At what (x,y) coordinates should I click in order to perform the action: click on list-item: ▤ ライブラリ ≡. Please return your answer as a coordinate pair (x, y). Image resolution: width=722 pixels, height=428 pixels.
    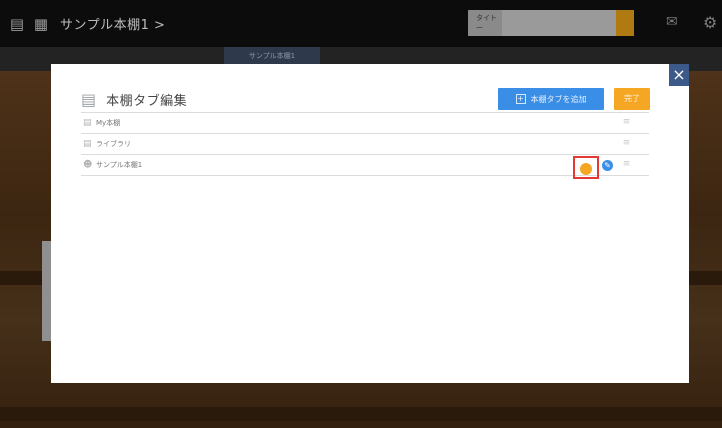
    Looking at the image, I should click on (365, 144).